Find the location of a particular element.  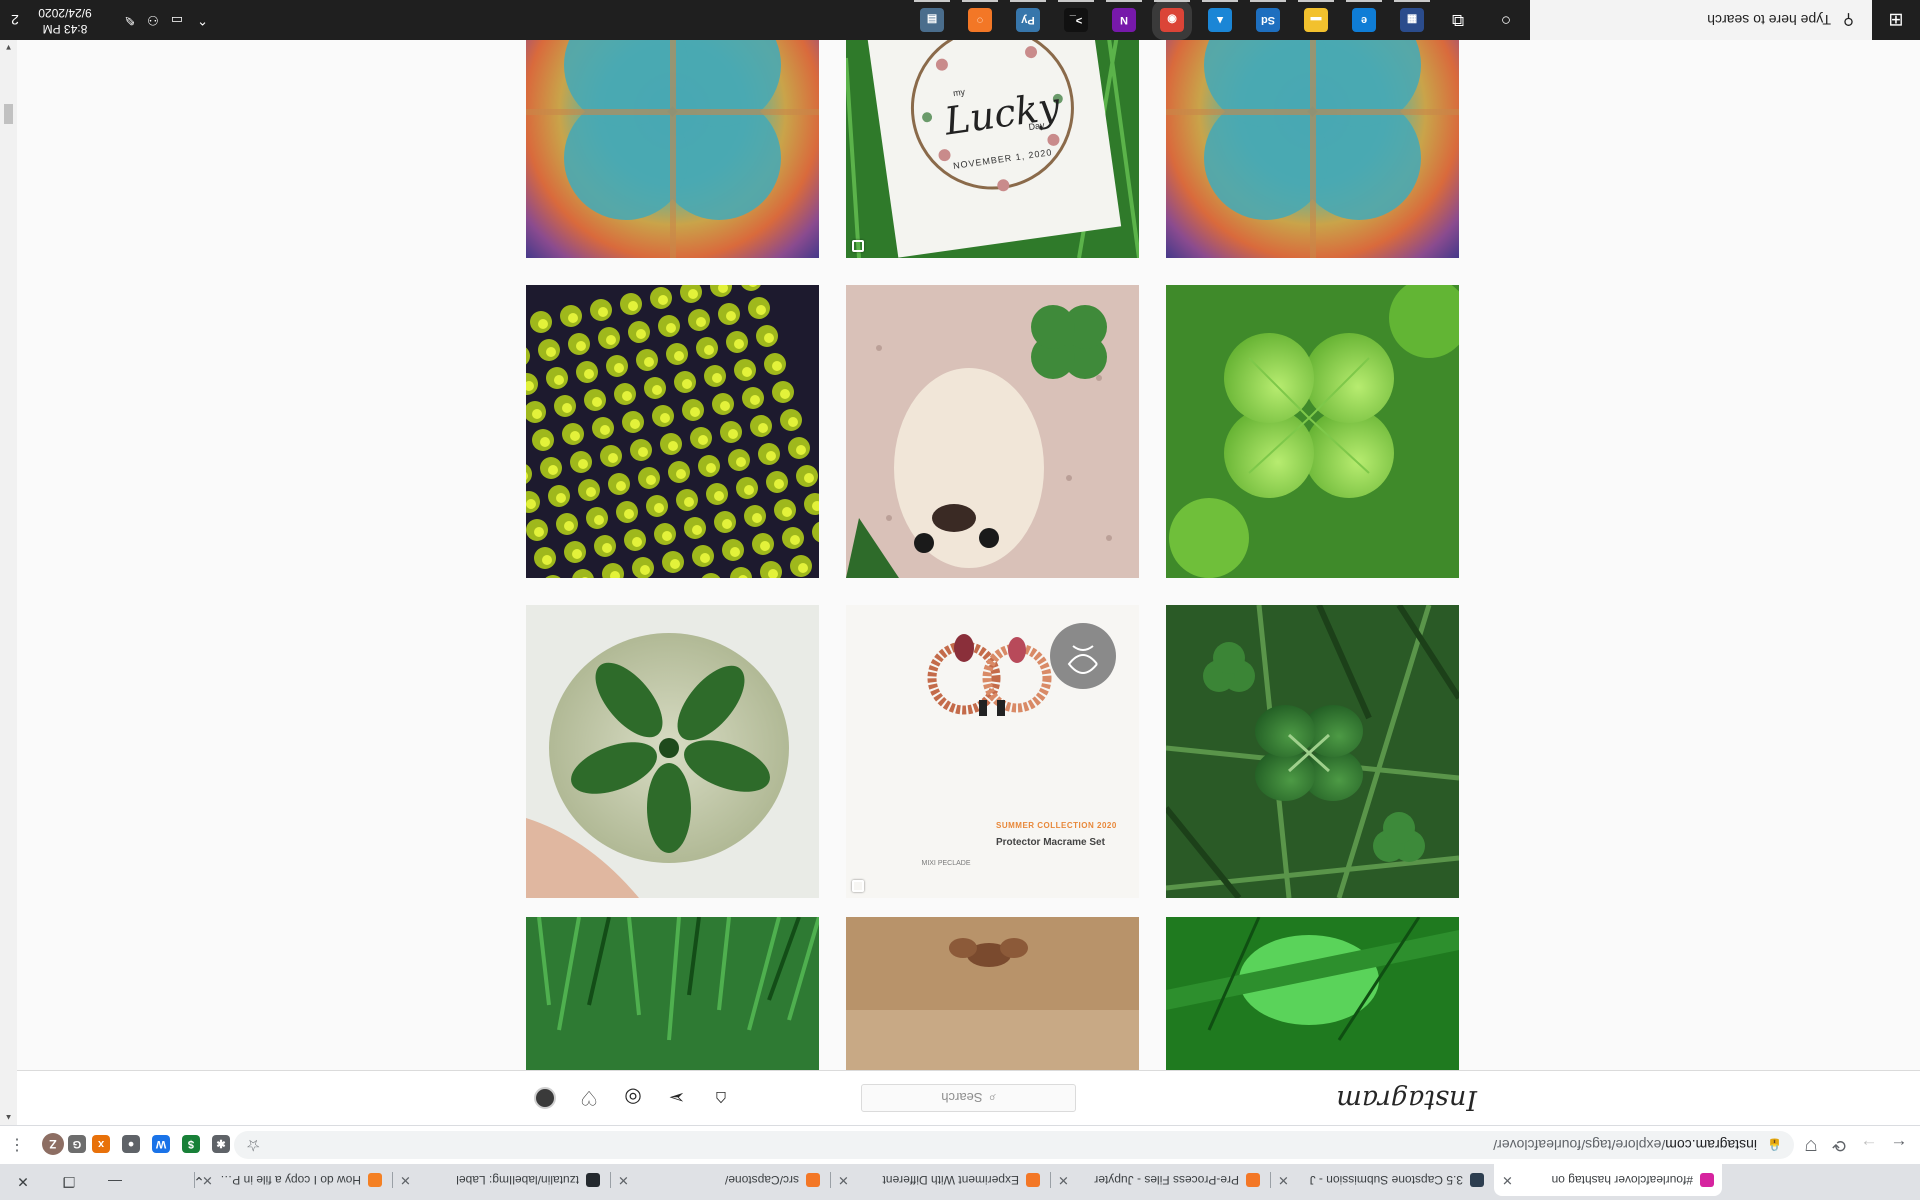

profile-avatar-icon is located at coordinates (545, 1098).